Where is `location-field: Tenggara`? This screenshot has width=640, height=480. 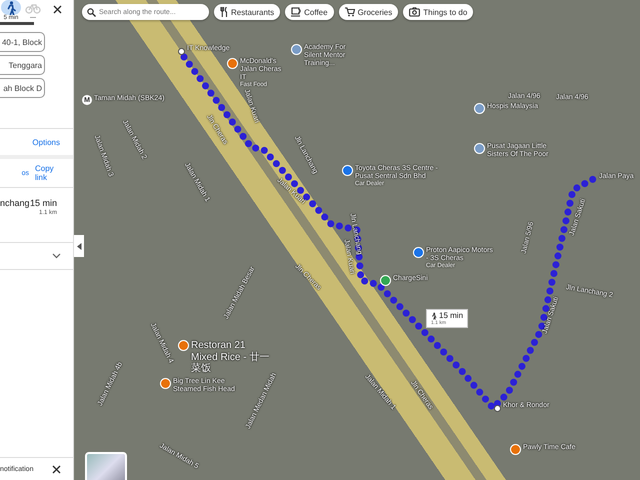 location-field: Tenggara is located at coordinates (22, 65).